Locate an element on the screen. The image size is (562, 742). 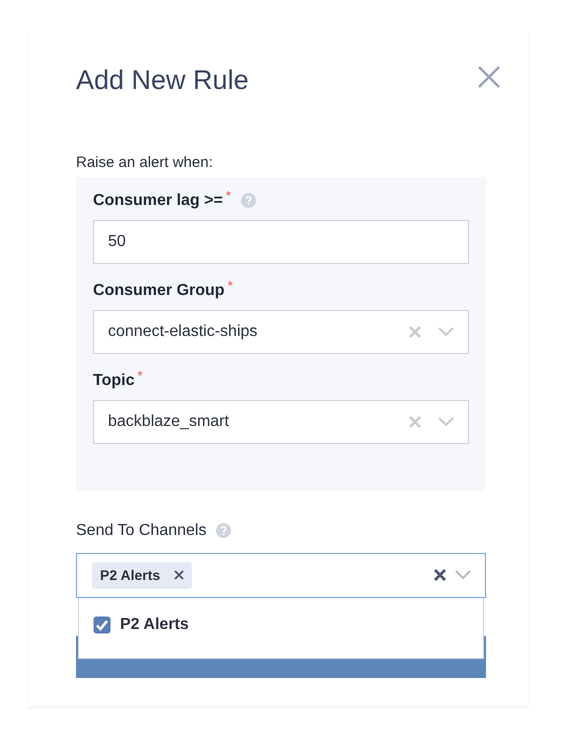
select-field: connect-elastic-ships is located at coordinates (281, 332).